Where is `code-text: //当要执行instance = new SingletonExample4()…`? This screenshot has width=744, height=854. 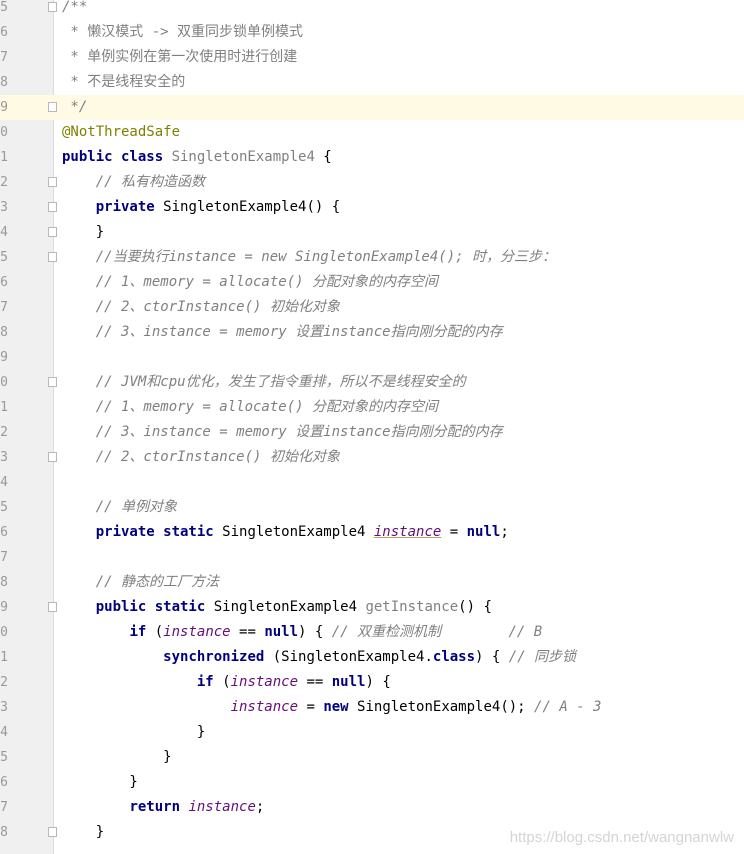
code-text: //当要执行instance = new SingletonExample4()… is located at coordinates (309, 257).